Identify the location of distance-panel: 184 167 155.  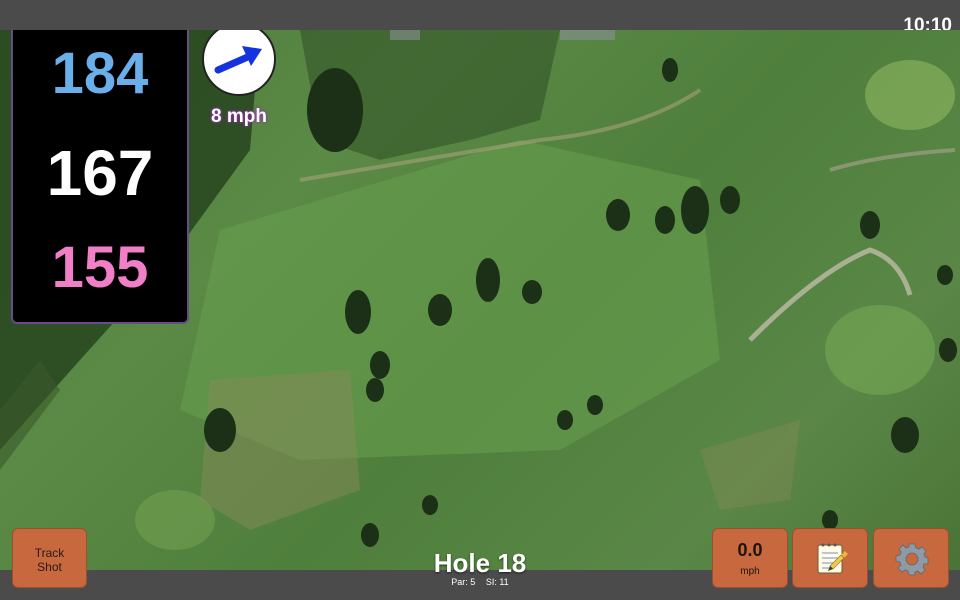
(100, 177).